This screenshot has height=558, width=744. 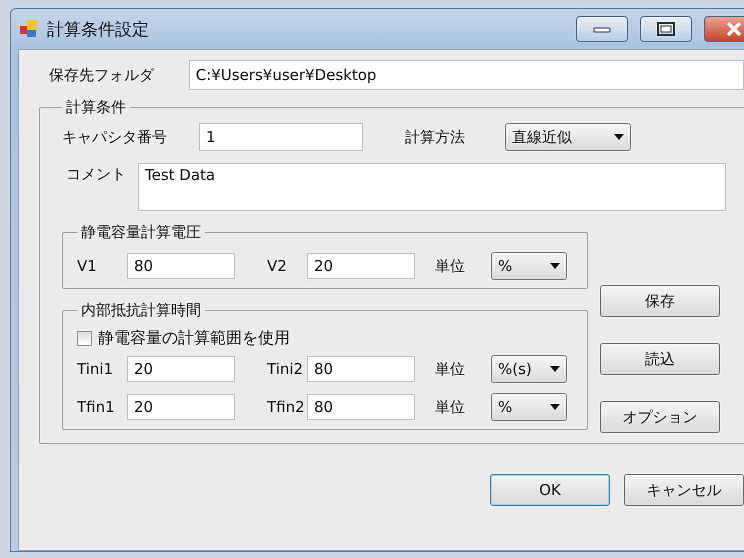 What do you see at coordinates (277, 266) in the screenshot?
I see `field-label: V2` at bounding box center [277, 266].